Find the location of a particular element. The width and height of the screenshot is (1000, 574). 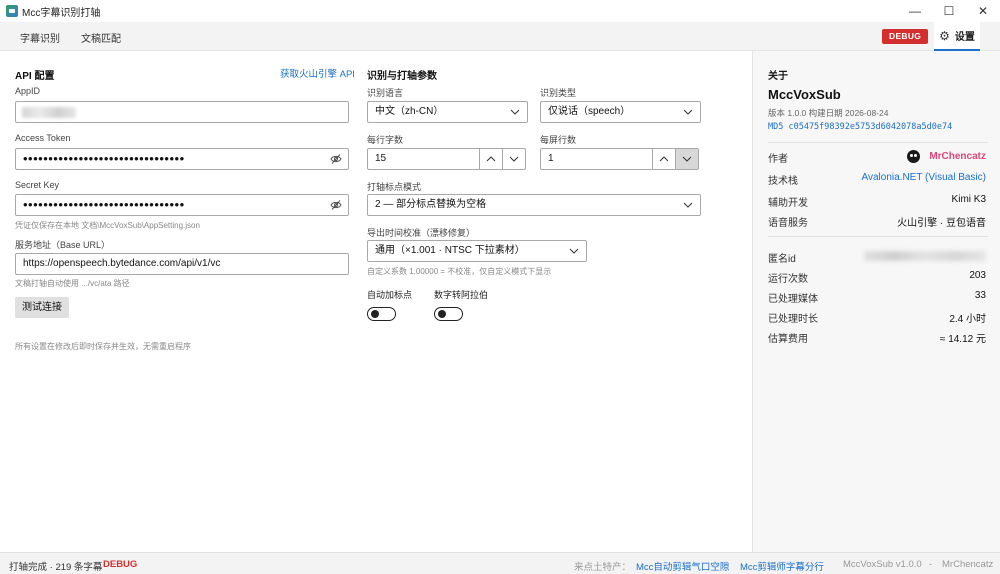

window-controls: — ☐ ✕ is located at coordinates (949, 11).